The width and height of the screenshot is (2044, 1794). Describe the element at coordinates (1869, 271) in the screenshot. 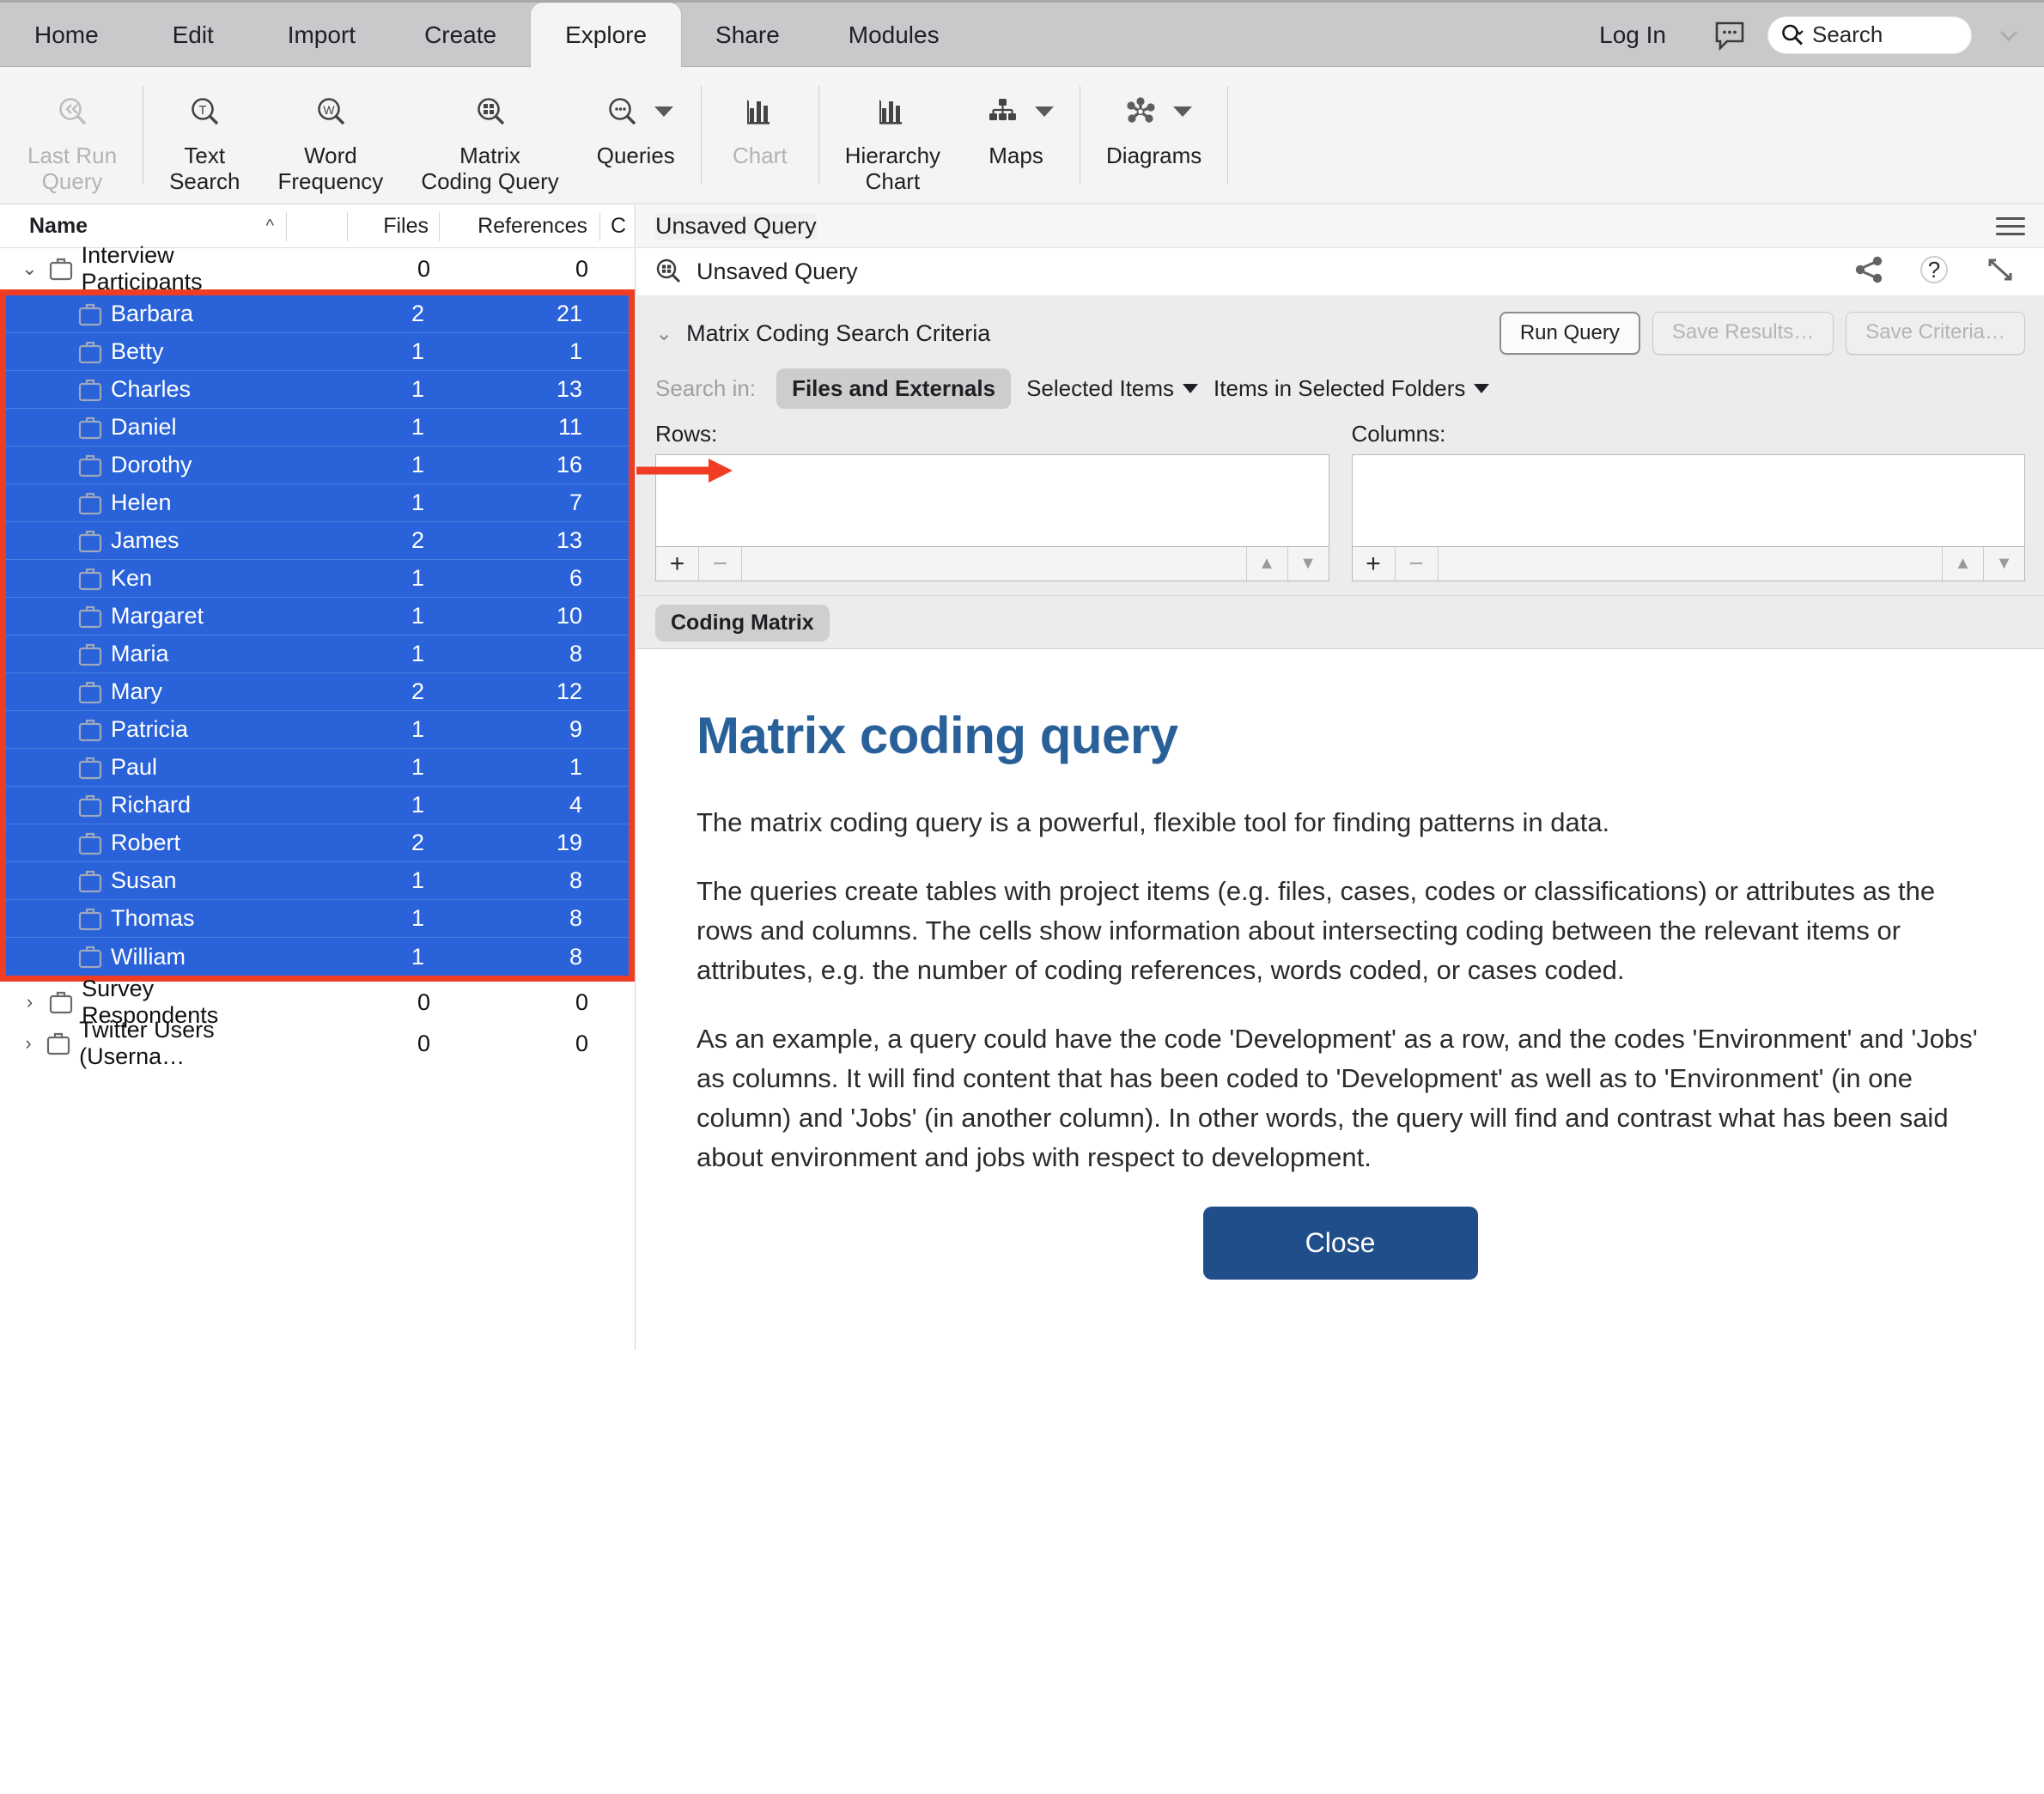

I see `share-icon` at that location.